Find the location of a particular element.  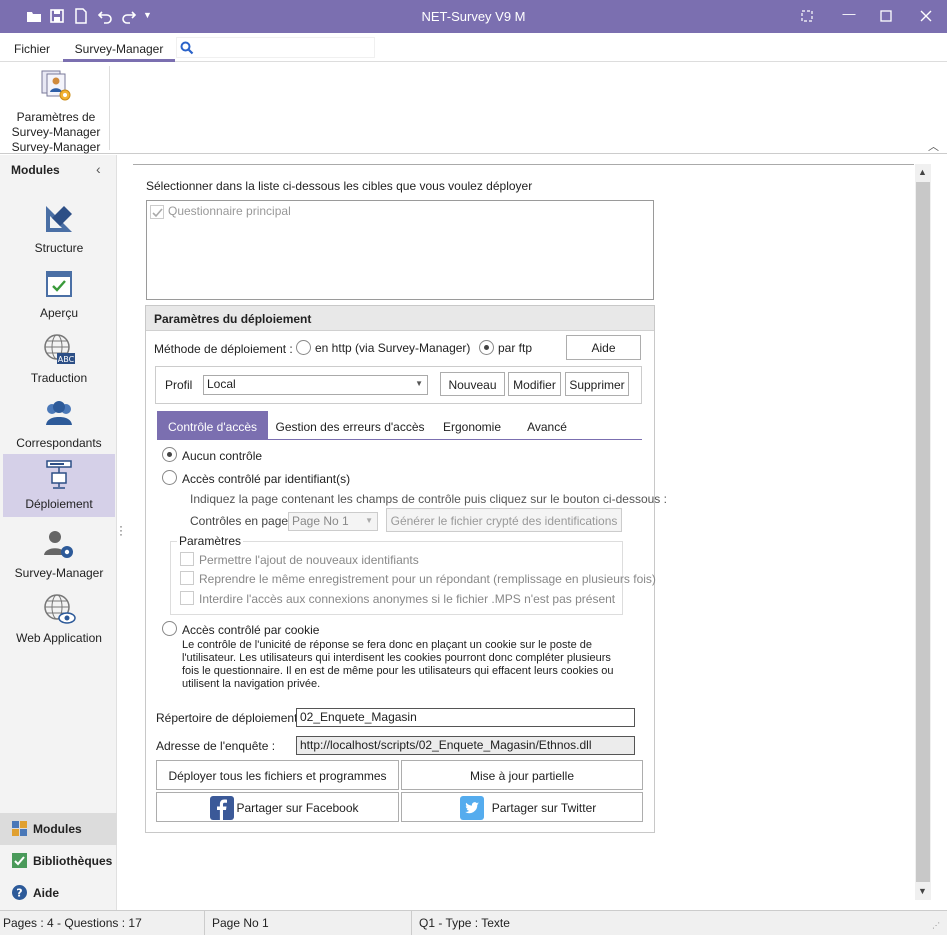

search-icon is located at coordinates (187, 48).